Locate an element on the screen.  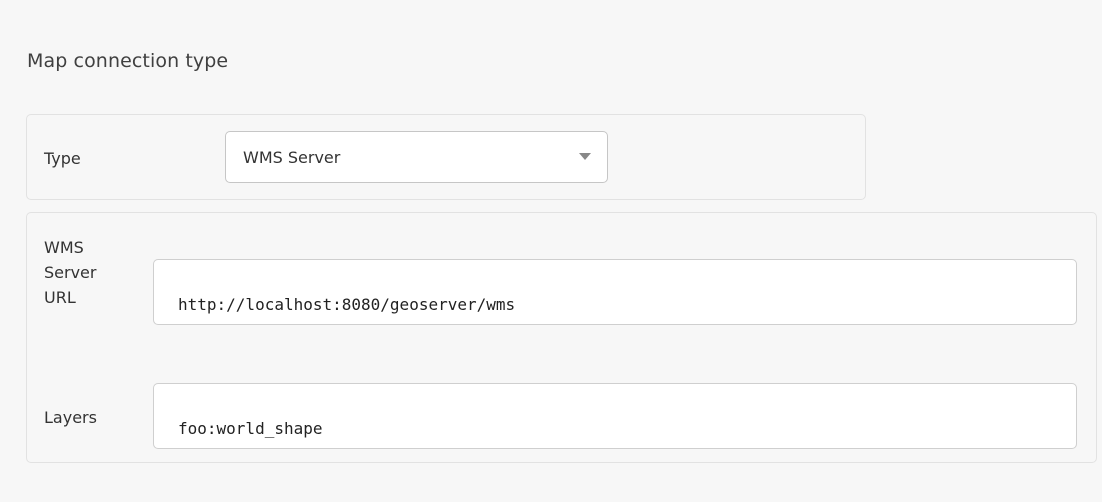
connection-type-selected-value: WMS Server is located at coordinates (292, 157).